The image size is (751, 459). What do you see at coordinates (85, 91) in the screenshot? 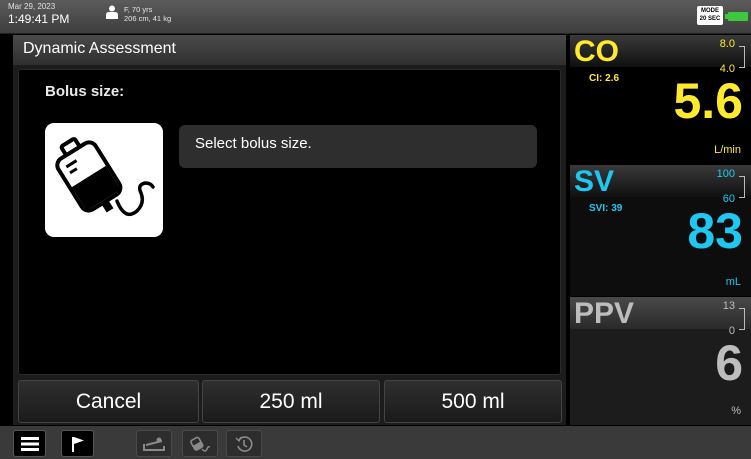
I see `bolus-size-label: Bolus size:` at bounding box center [85, 91].